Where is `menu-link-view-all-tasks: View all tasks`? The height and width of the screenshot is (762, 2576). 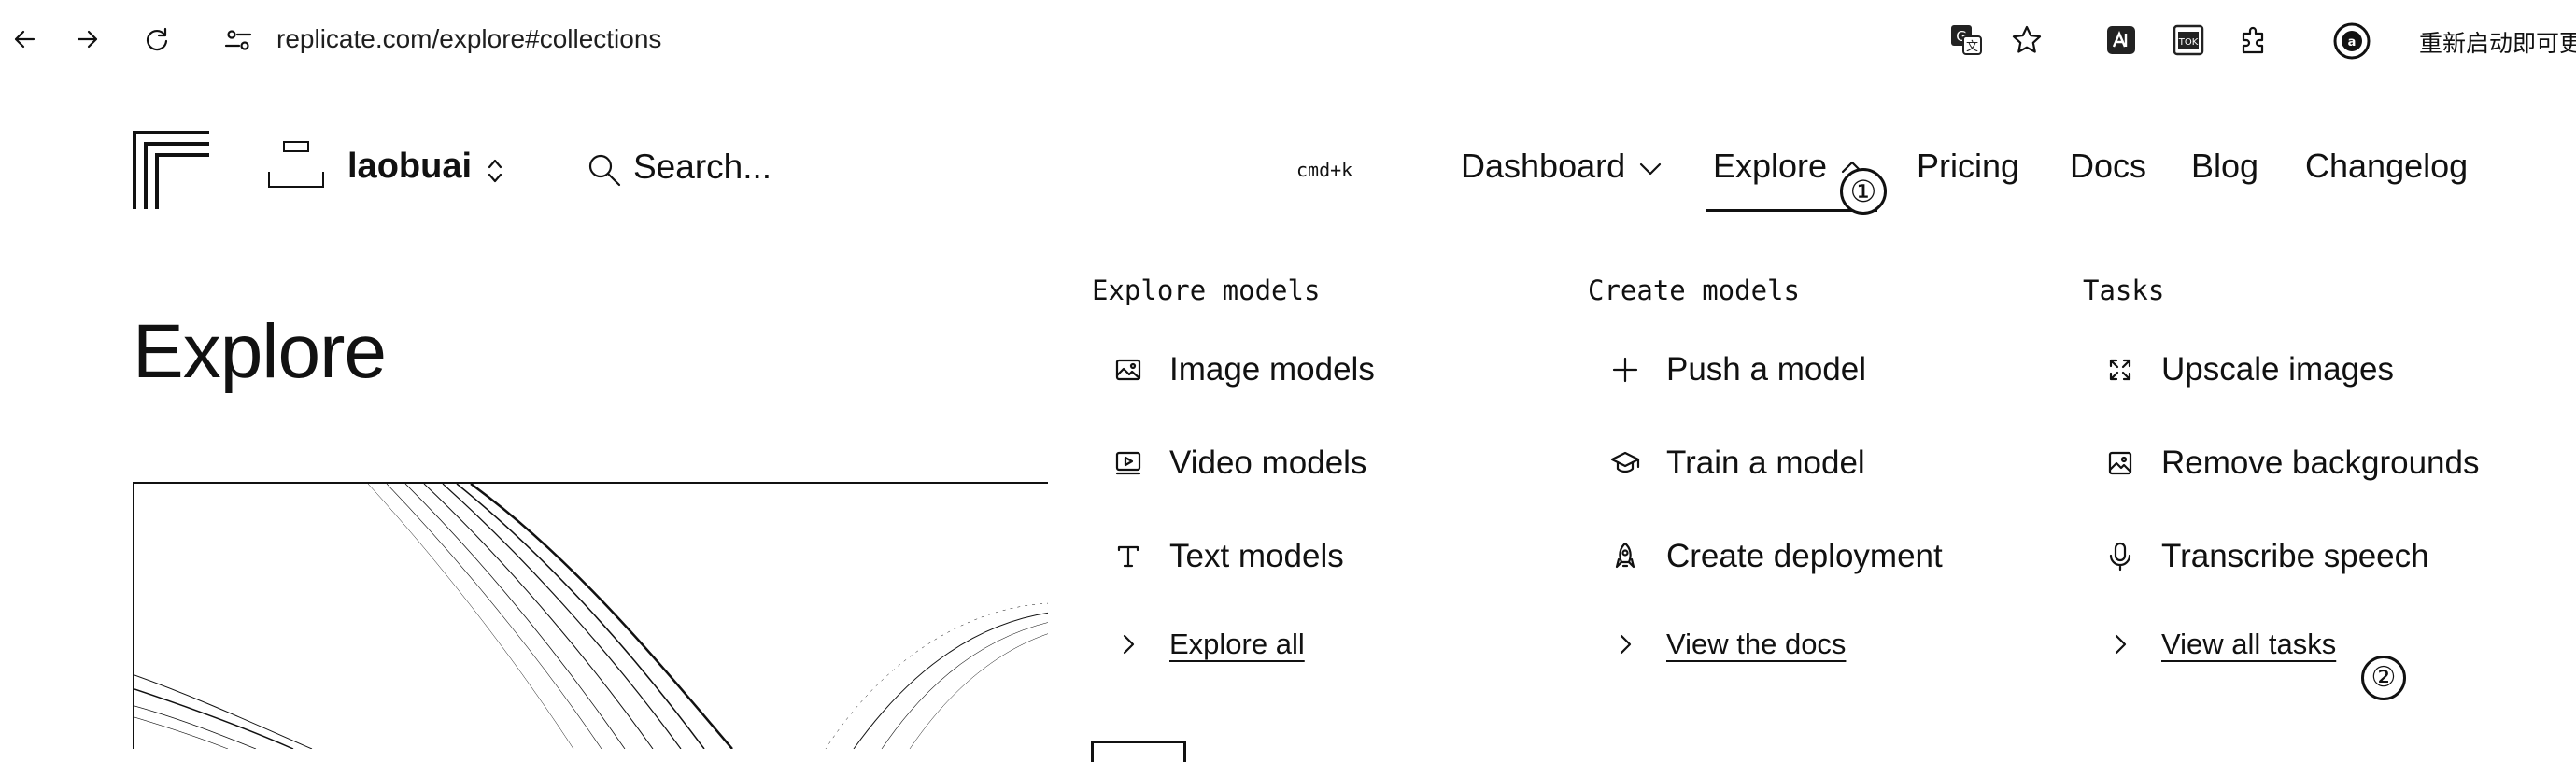
menu-link-view-all-tasks: View all tasks is located at coordinates (2219, 644).